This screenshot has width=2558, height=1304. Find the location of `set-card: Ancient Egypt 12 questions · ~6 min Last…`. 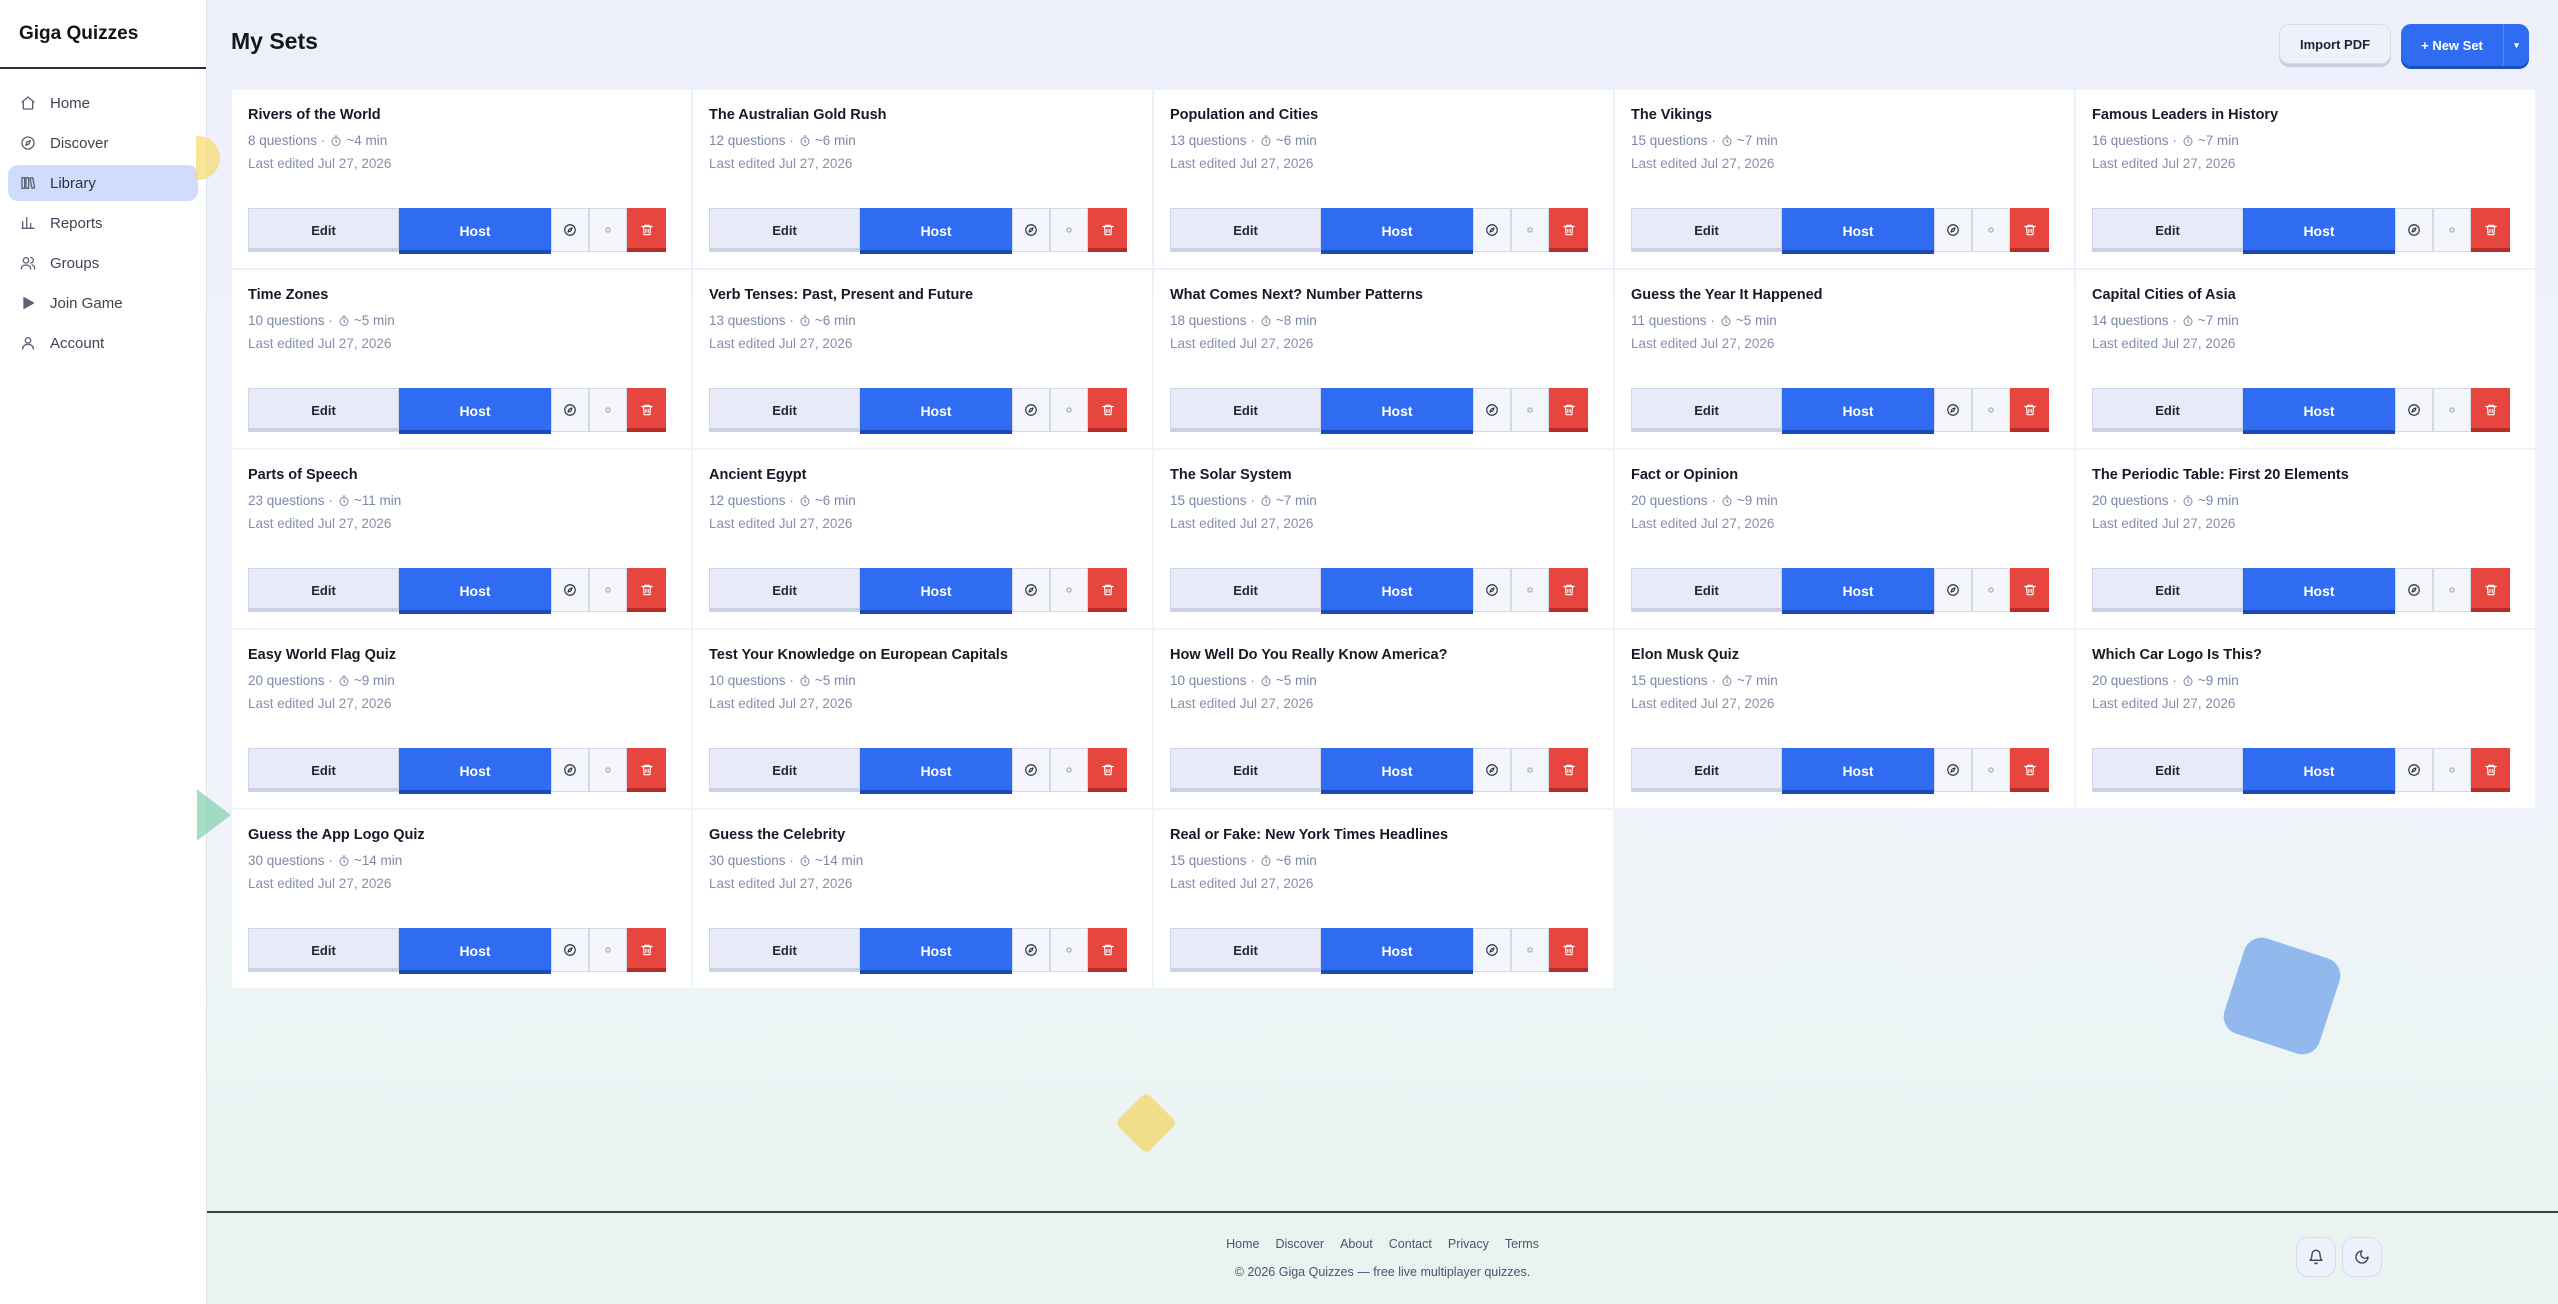

set-card: Ancient Egypt 12 questions · ~6 min Last… is located at coordinates (922, 539).